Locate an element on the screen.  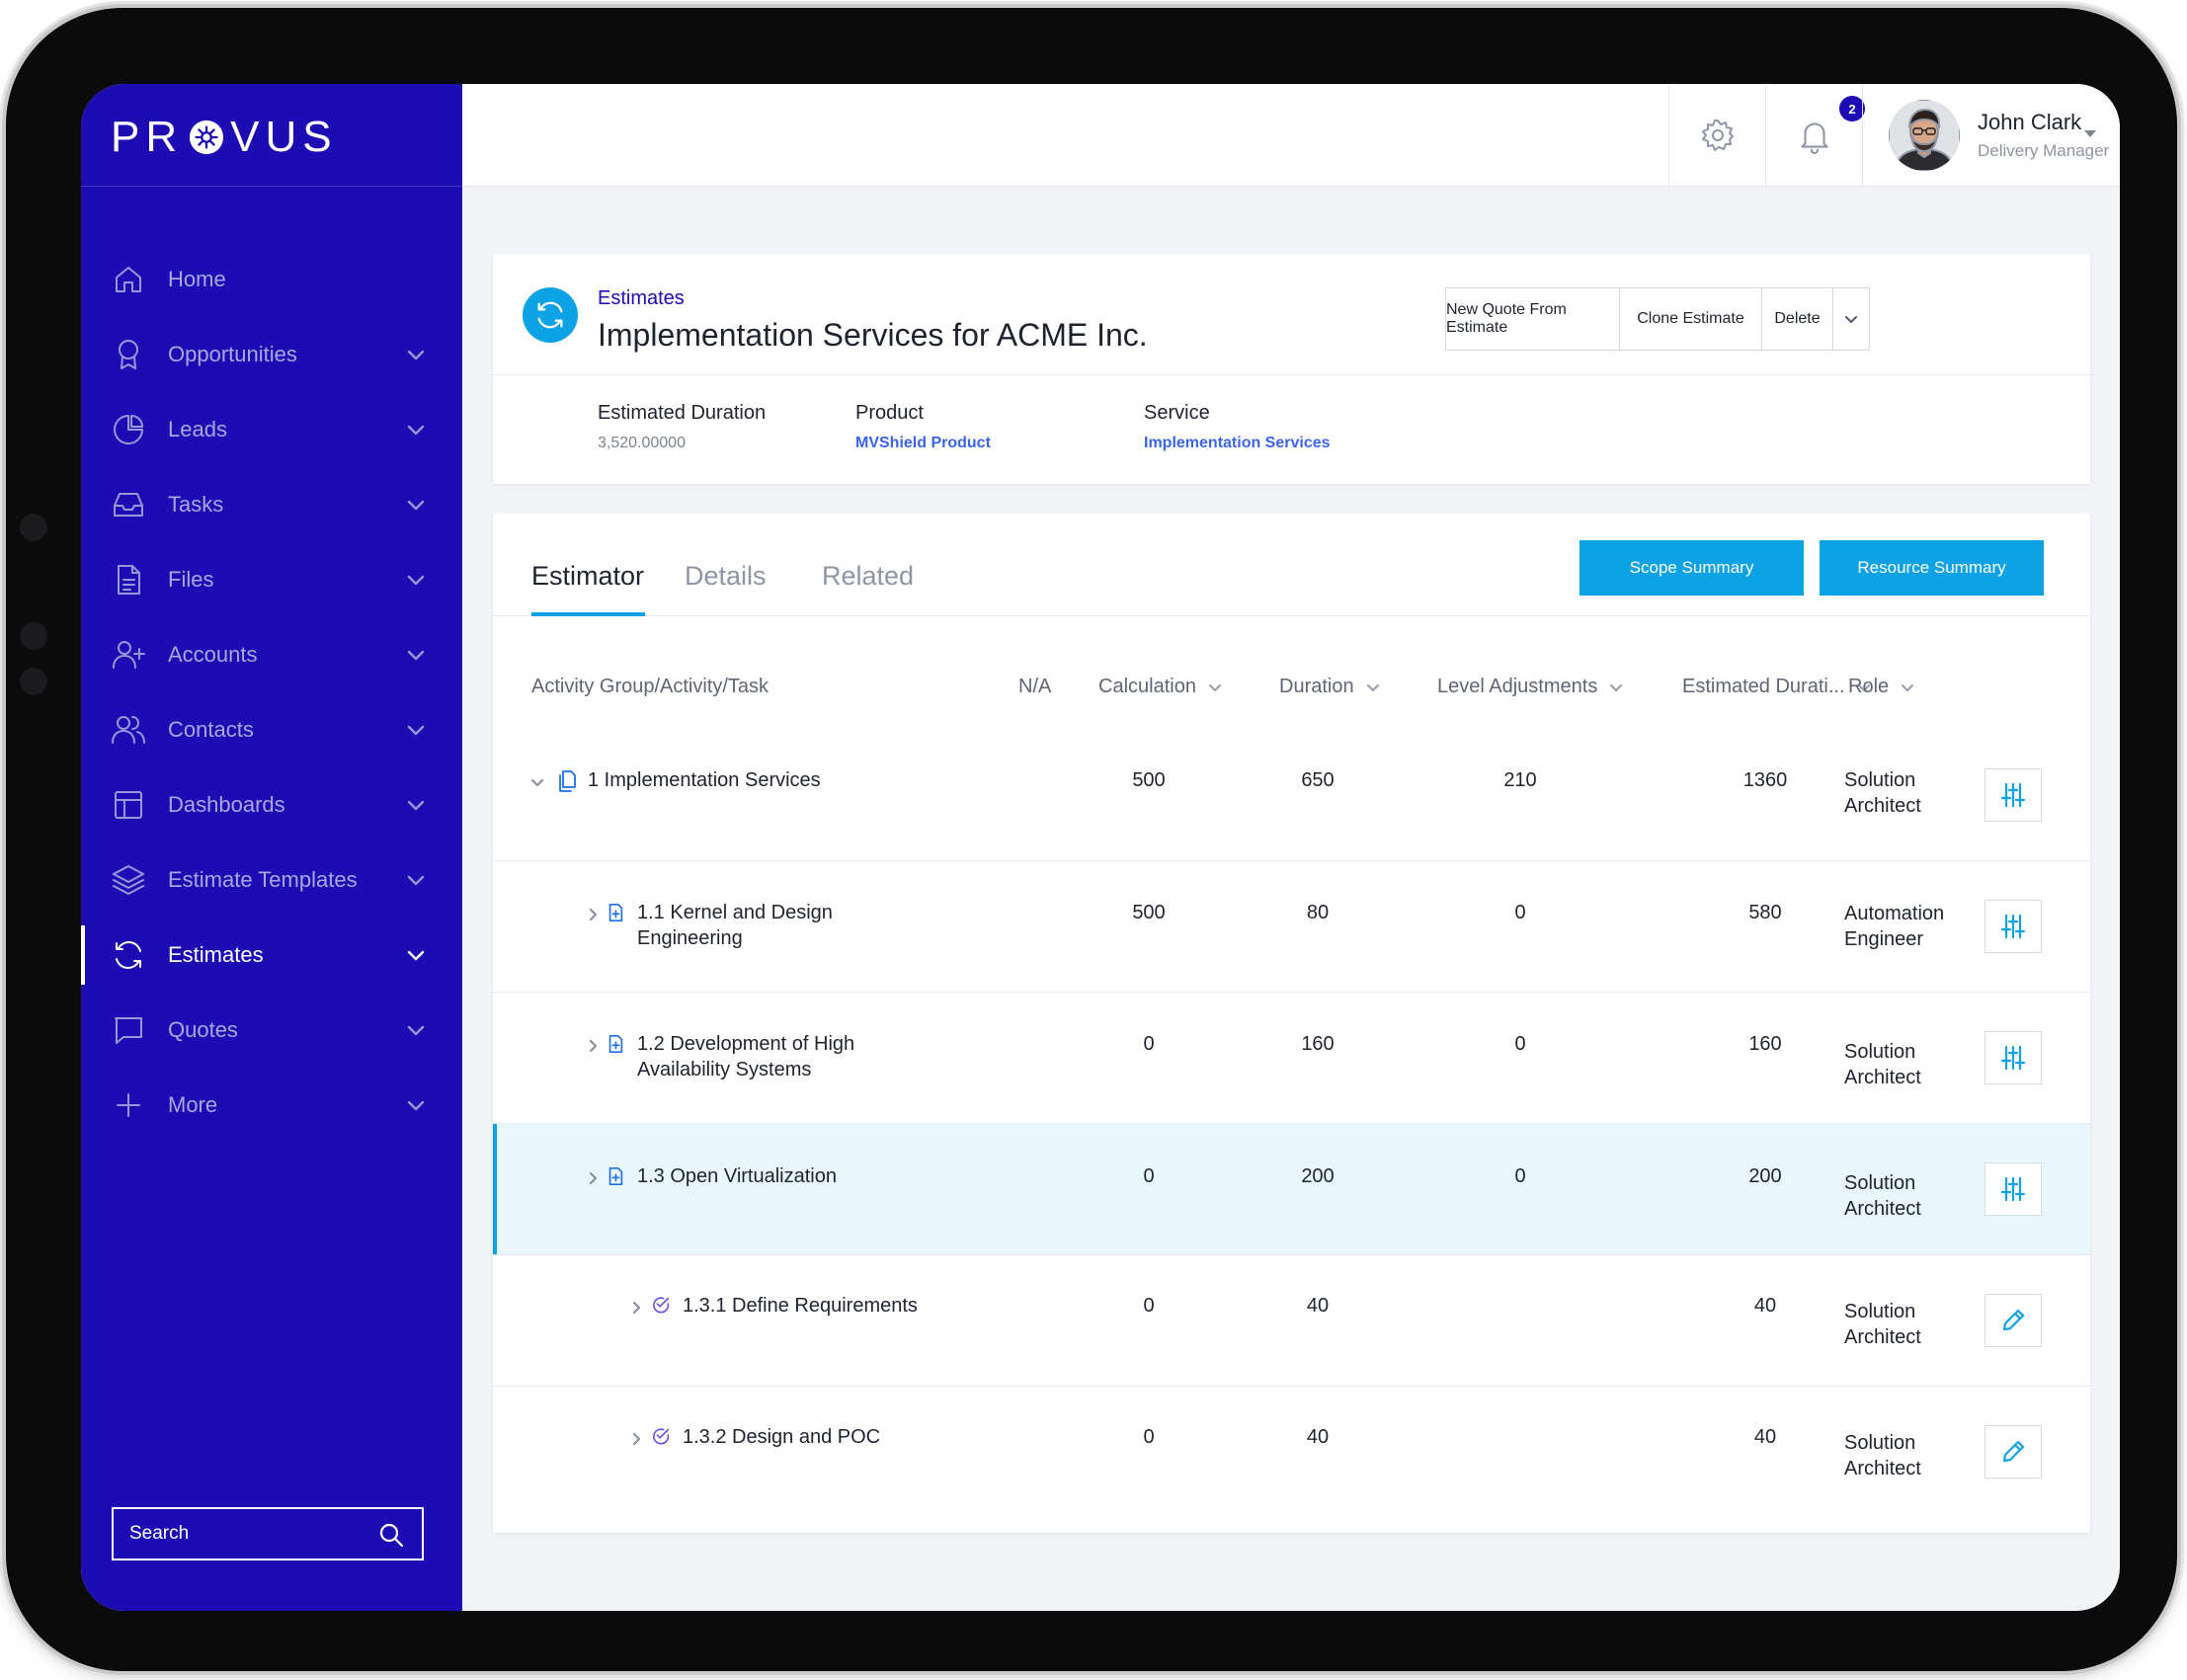
tab-related: Related is located at coordinates (868, 576).